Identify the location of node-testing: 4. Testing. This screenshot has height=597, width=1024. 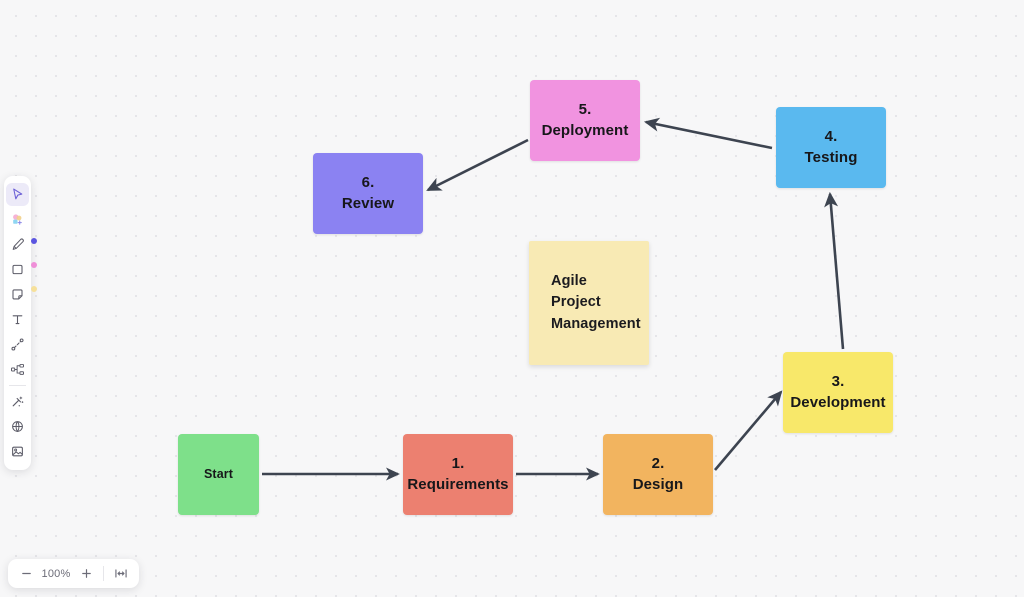
(831, 147).